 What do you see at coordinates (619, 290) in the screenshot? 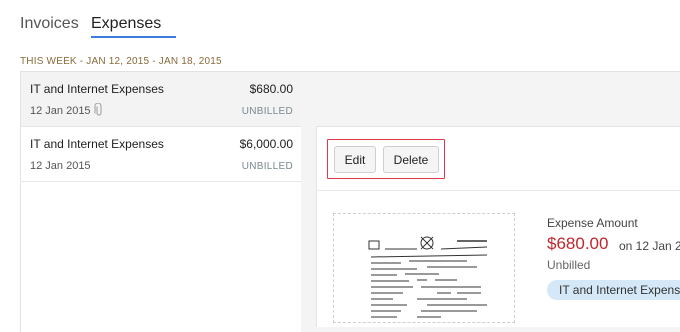
I see `category-label: IT and Internet Expenses` at bounding box center [619, 290].